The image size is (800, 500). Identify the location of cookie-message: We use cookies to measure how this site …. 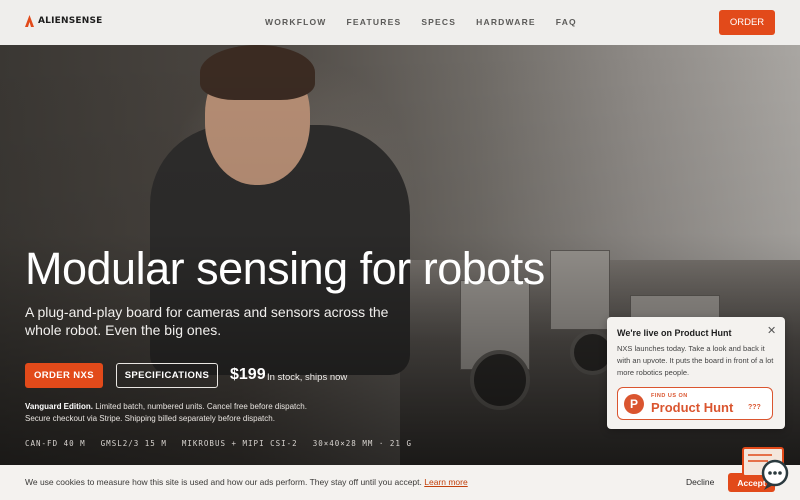
(223, 482).